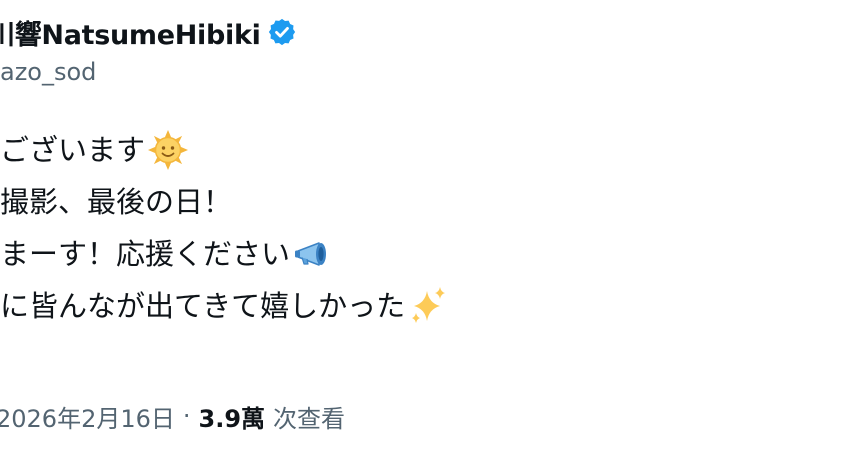  What do you see at coordinates (232, 418) in the screenshot?
I see `views-count: 3.9萬` at bounding box center [232, 418].